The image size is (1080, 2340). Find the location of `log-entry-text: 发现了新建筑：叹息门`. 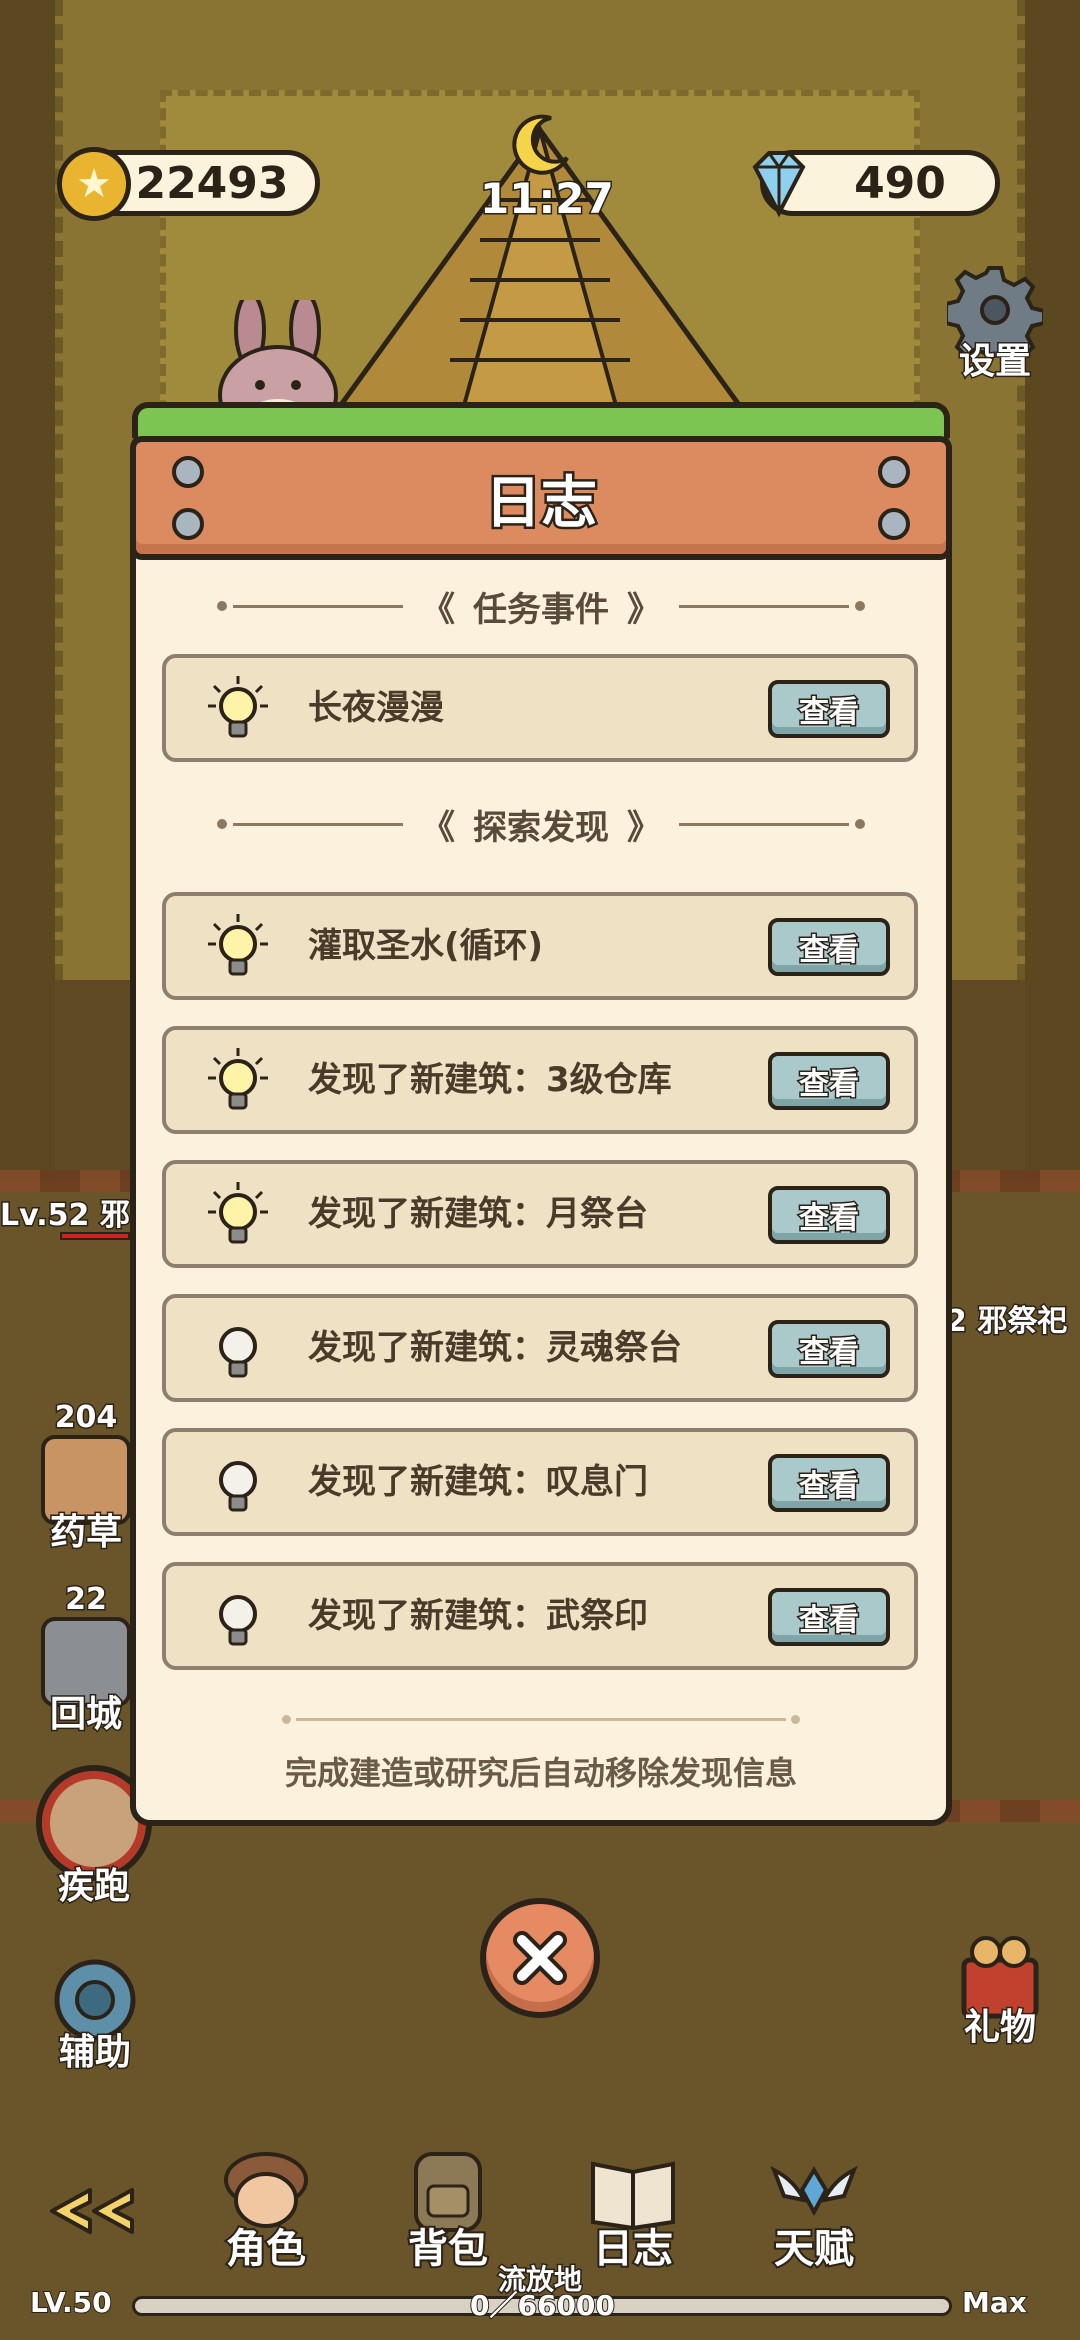

log-entry-text: 发现了新建筑：叹息门 is located at coordinates (478, 1482).